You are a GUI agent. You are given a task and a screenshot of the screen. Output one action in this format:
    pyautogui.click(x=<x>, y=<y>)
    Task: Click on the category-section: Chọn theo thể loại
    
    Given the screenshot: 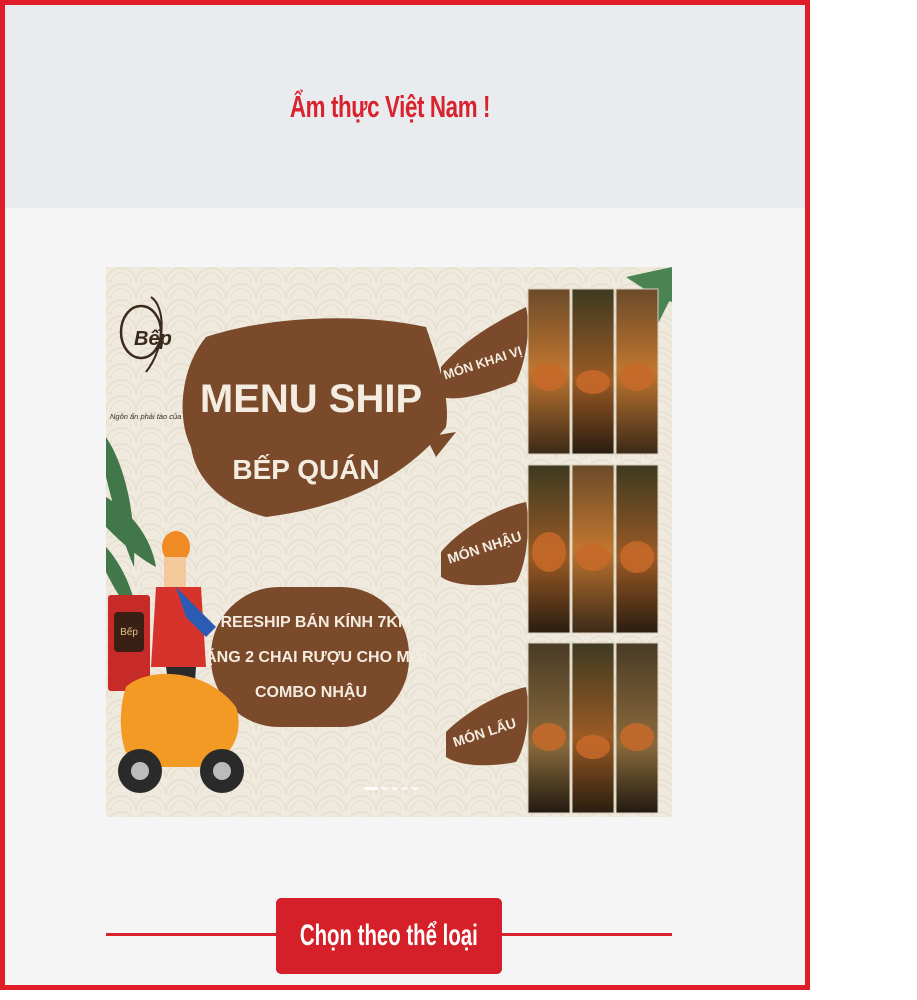 What is the action you would take?
    pyautogui.click(x=389, y=935)
    